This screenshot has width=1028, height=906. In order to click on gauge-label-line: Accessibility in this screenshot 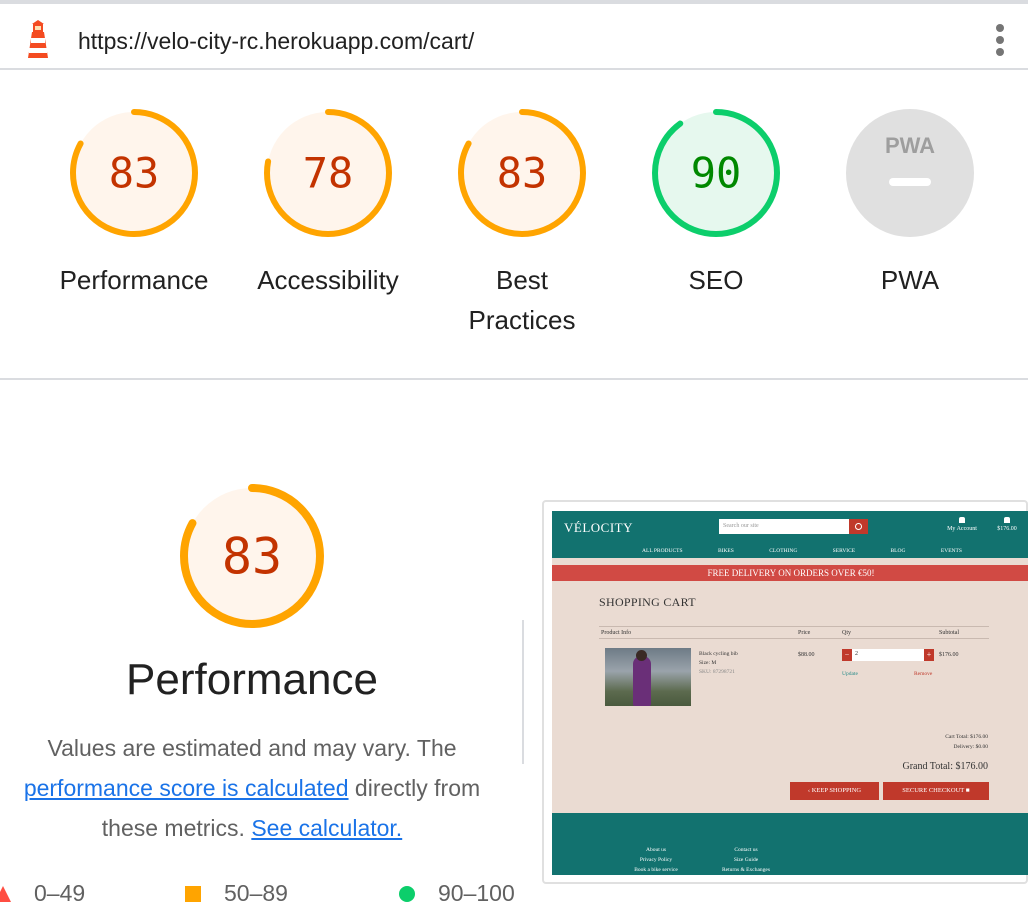, I will do `click(328, 280)`.